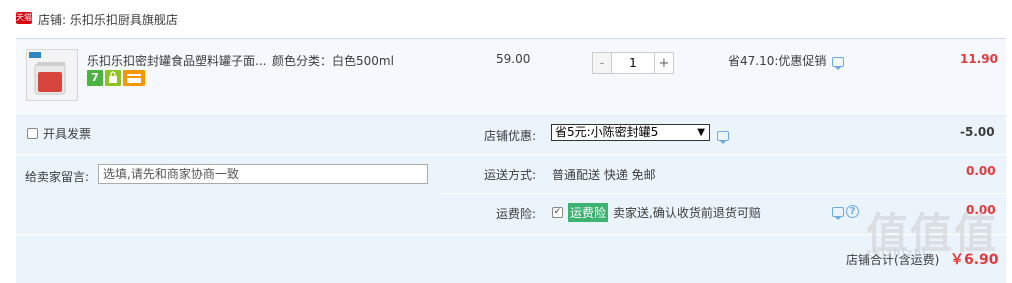 The width and height of the screenshot is (1012, 283). What do you see at coordinates (333, 61) in the screenshot?
I see `product-sku: 颜色分类：白色500ml` at bounding box center [333, 61].